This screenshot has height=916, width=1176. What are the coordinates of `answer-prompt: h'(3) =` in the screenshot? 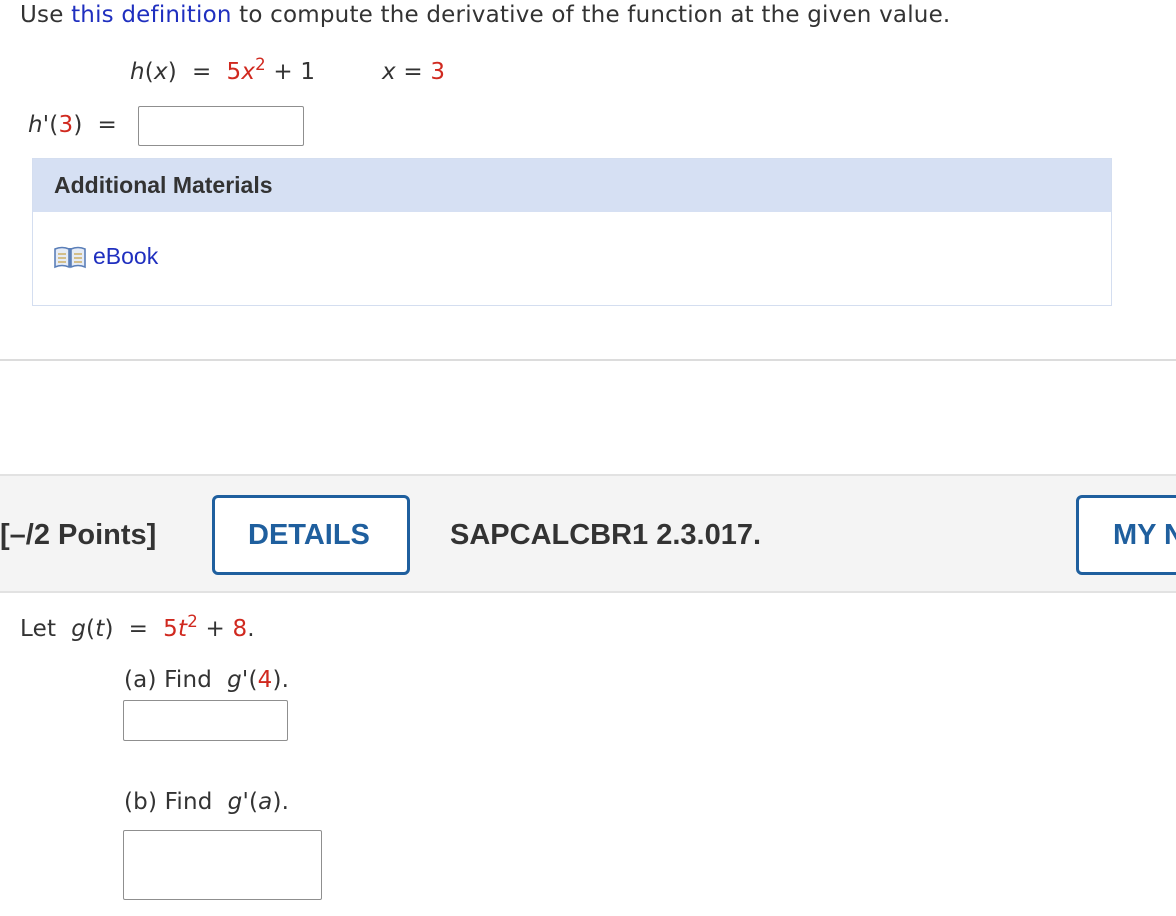 It's located at (72, 125).